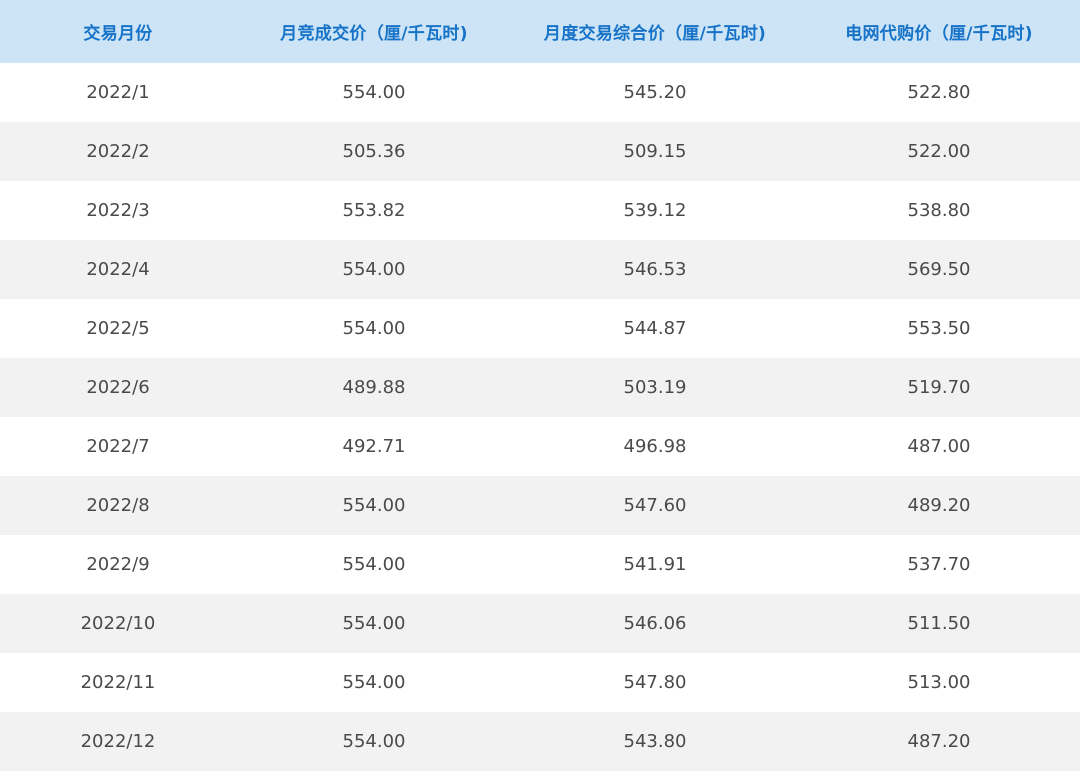 This screenshot has height=775, width=1080. What do you see at coordinates (655, 92) in the screenshot?
I see `cell-monthly-composite-price: 545.20` at bounding box center [655, 92].